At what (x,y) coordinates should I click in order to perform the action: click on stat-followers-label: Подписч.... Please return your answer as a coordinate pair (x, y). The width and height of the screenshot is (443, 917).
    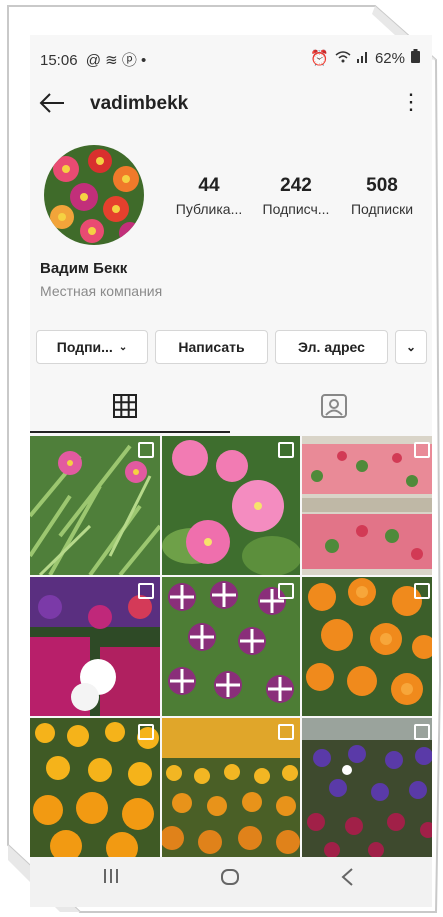
    Looking at the image, I should click on (296, 209).